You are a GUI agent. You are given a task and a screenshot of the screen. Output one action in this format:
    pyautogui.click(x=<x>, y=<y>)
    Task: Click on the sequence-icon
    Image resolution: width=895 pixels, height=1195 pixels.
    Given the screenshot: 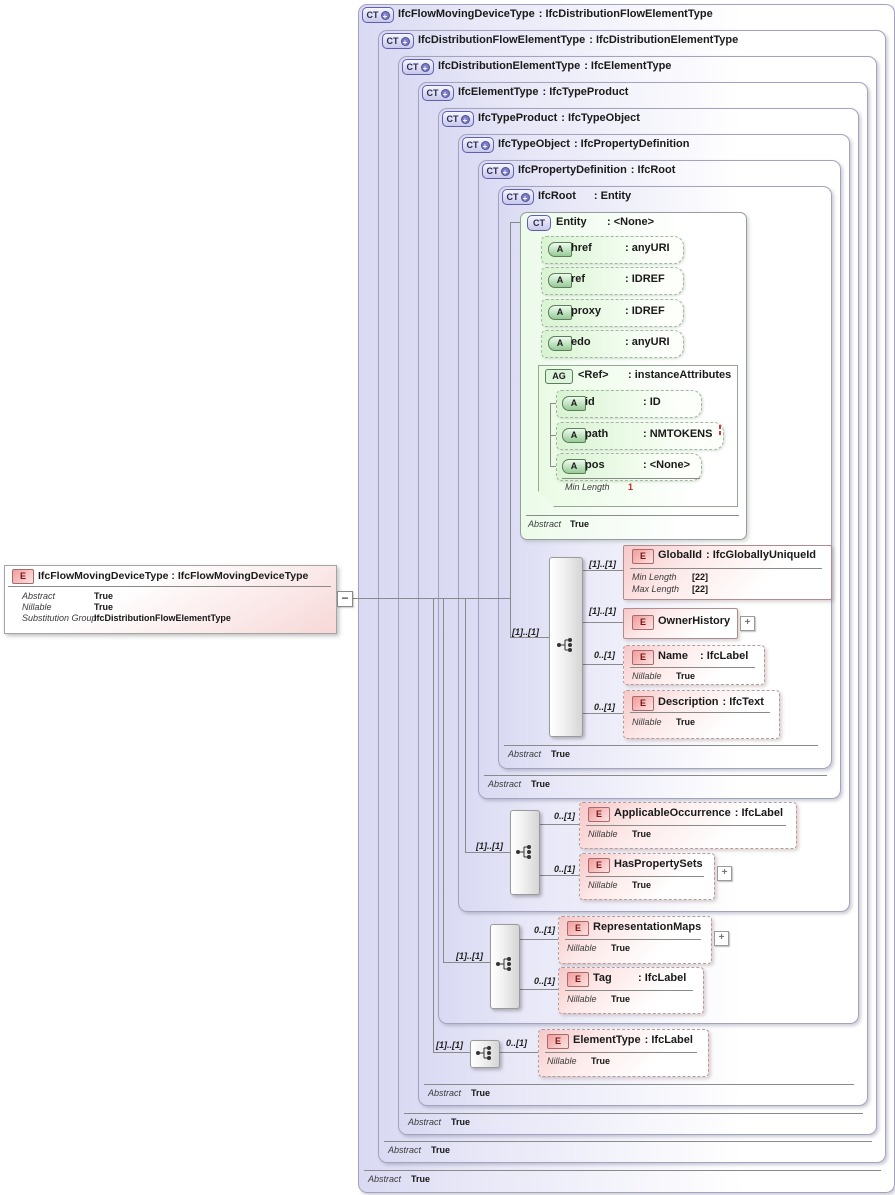 What is the action you would take?
    pyautogui.click(x=523, y=852)
    